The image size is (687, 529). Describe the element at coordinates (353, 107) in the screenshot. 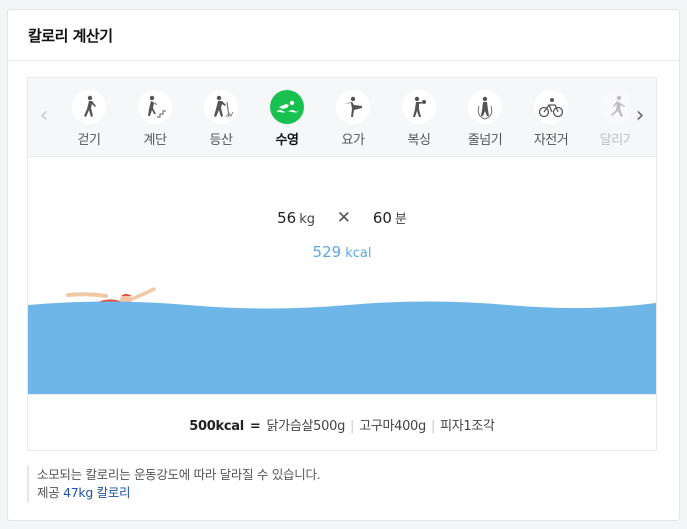

I see `yoga-icon` at that location.